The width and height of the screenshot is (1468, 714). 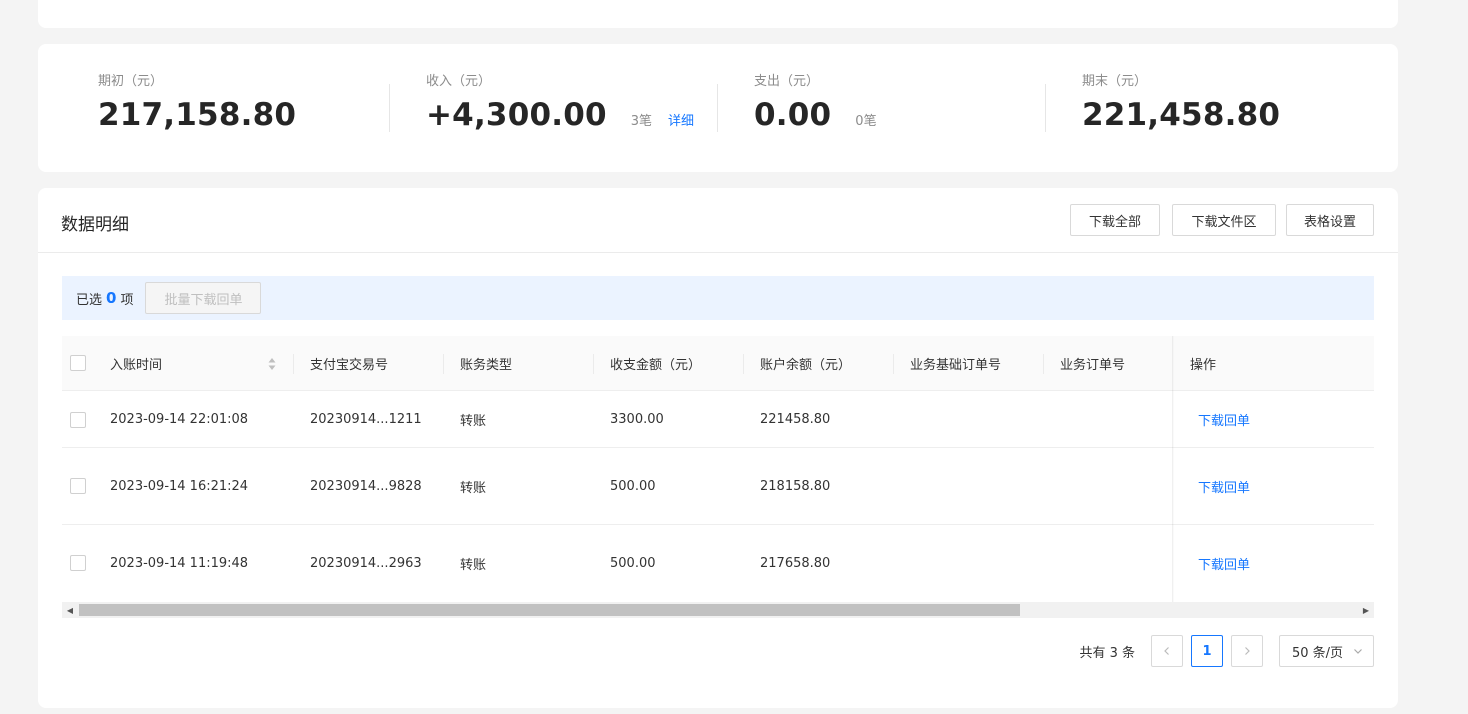 I want to click on cell-trade-no: 20230914...2963, so click(x=366, y=563).